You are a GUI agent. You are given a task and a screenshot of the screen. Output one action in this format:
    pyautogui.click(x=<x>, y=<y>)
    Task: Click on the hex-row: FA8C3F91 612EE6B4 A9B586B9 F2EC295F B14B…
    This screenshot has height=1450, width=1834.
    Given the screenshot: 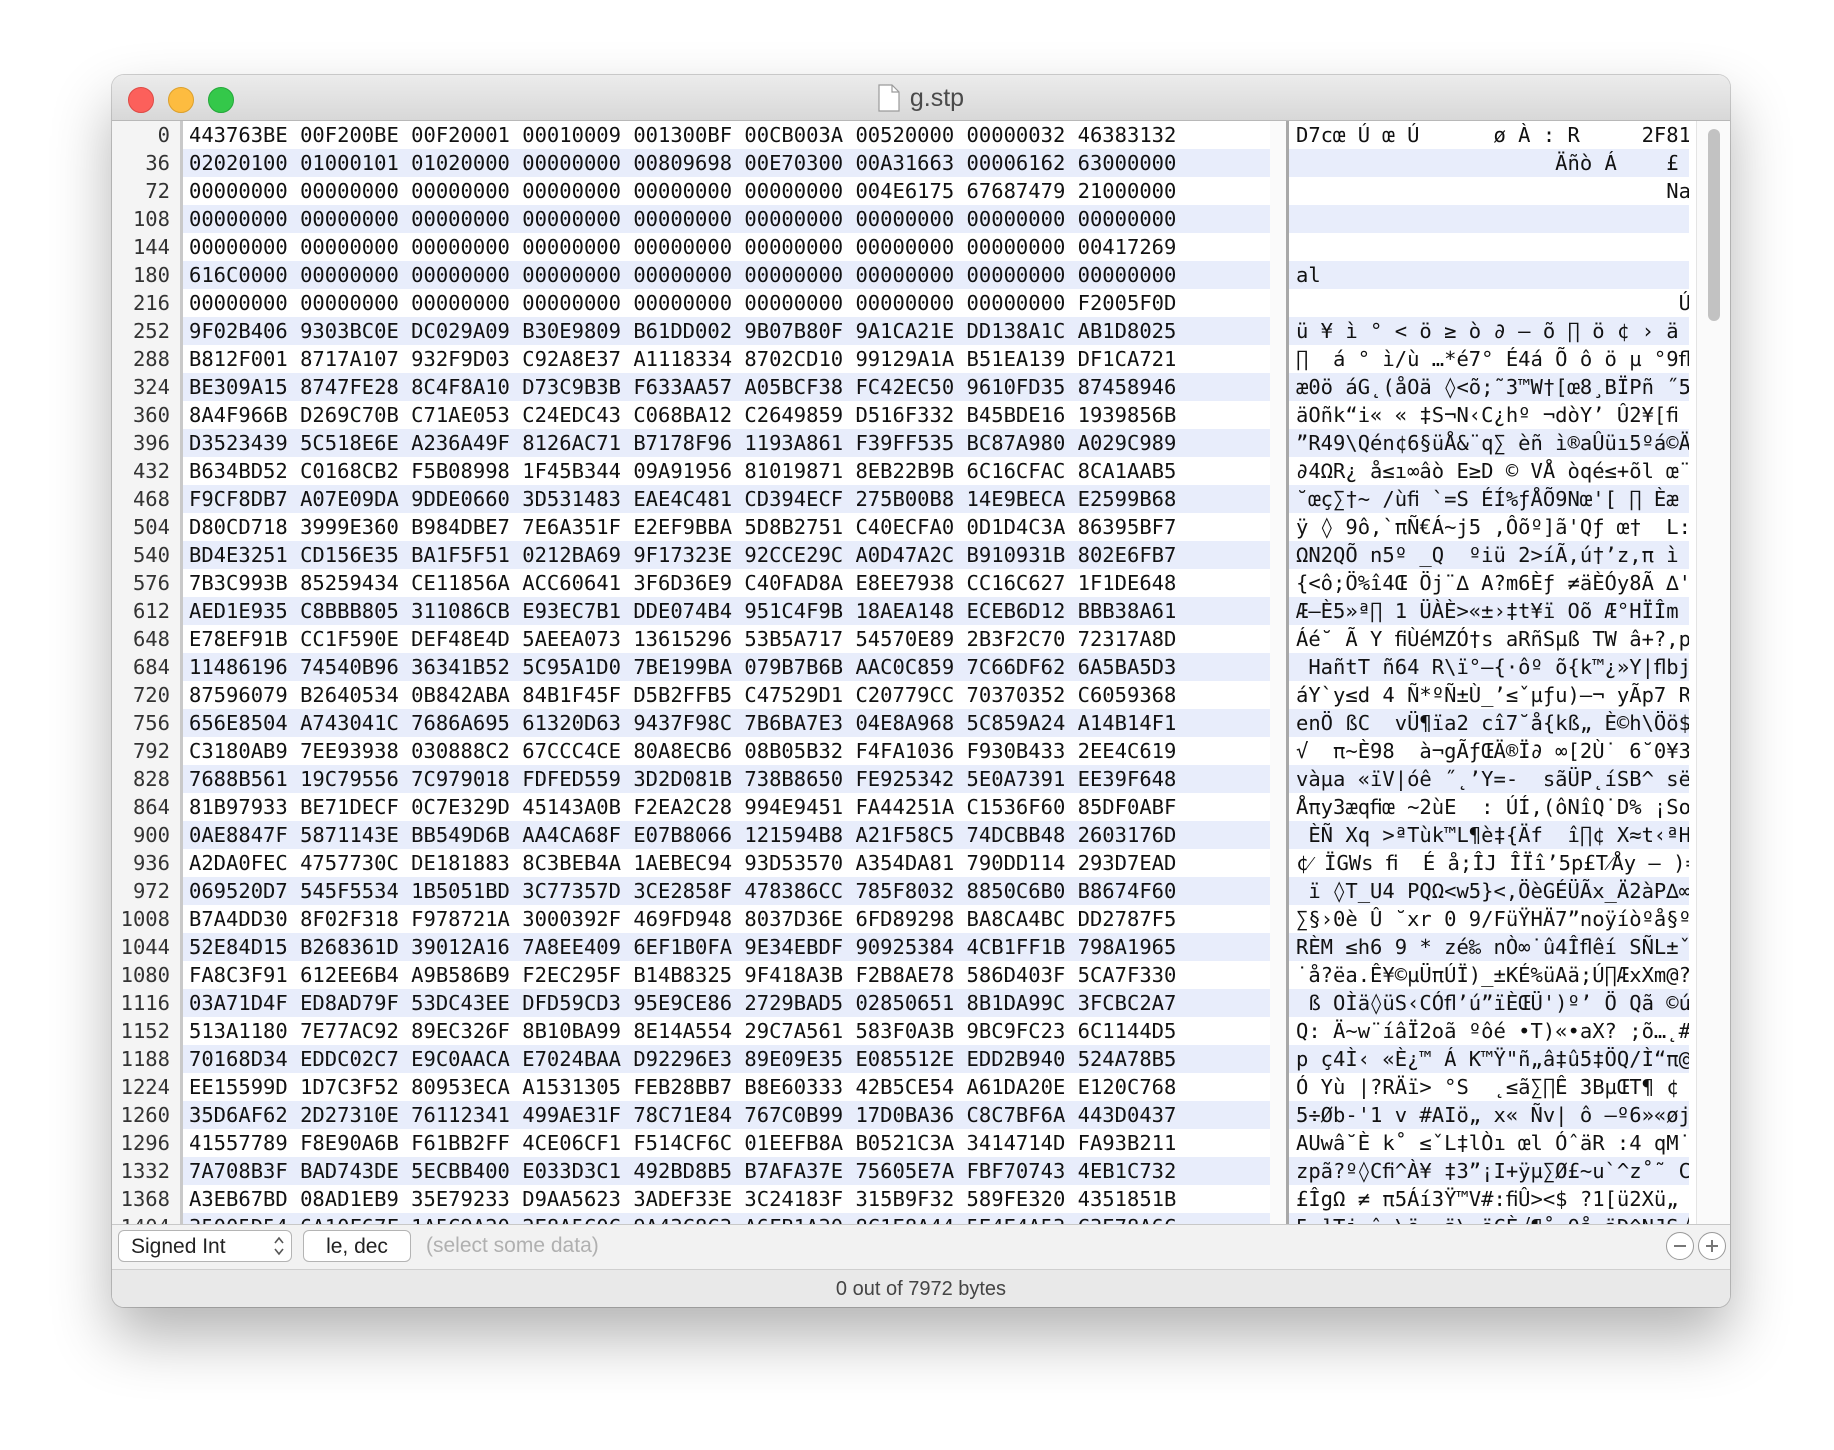 What is the action you would take?
    pyautogui.click(x=728, y=975)
    